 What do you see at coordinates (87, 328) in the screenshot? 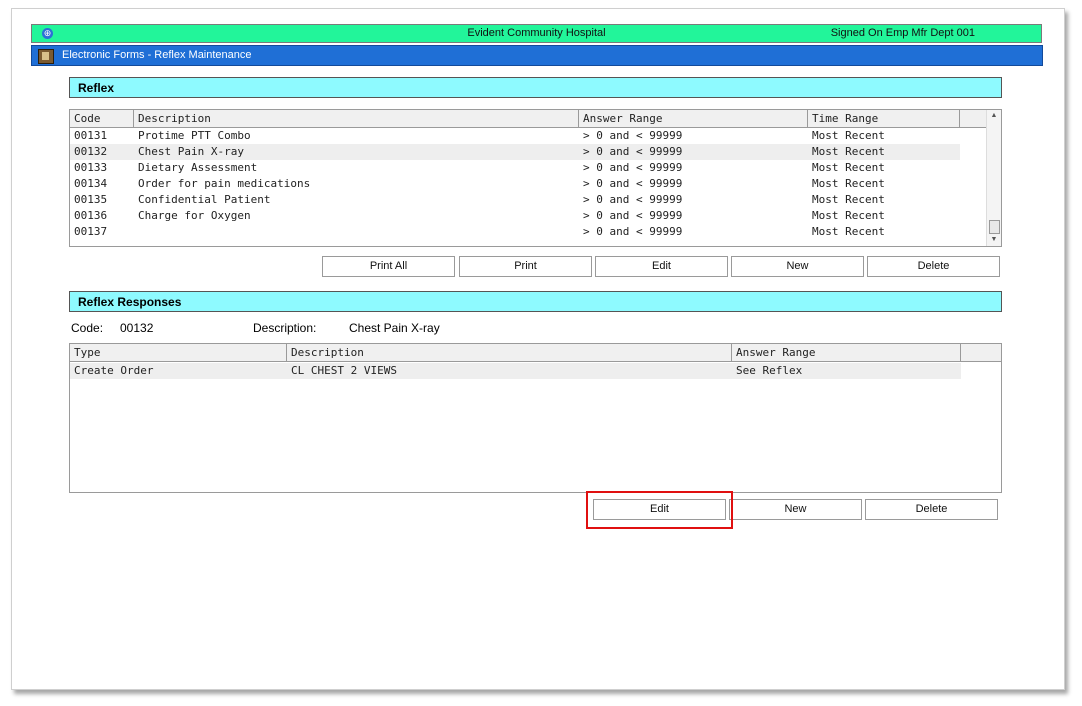
I see `code-label: Code:` at bounding box center [87, 328].